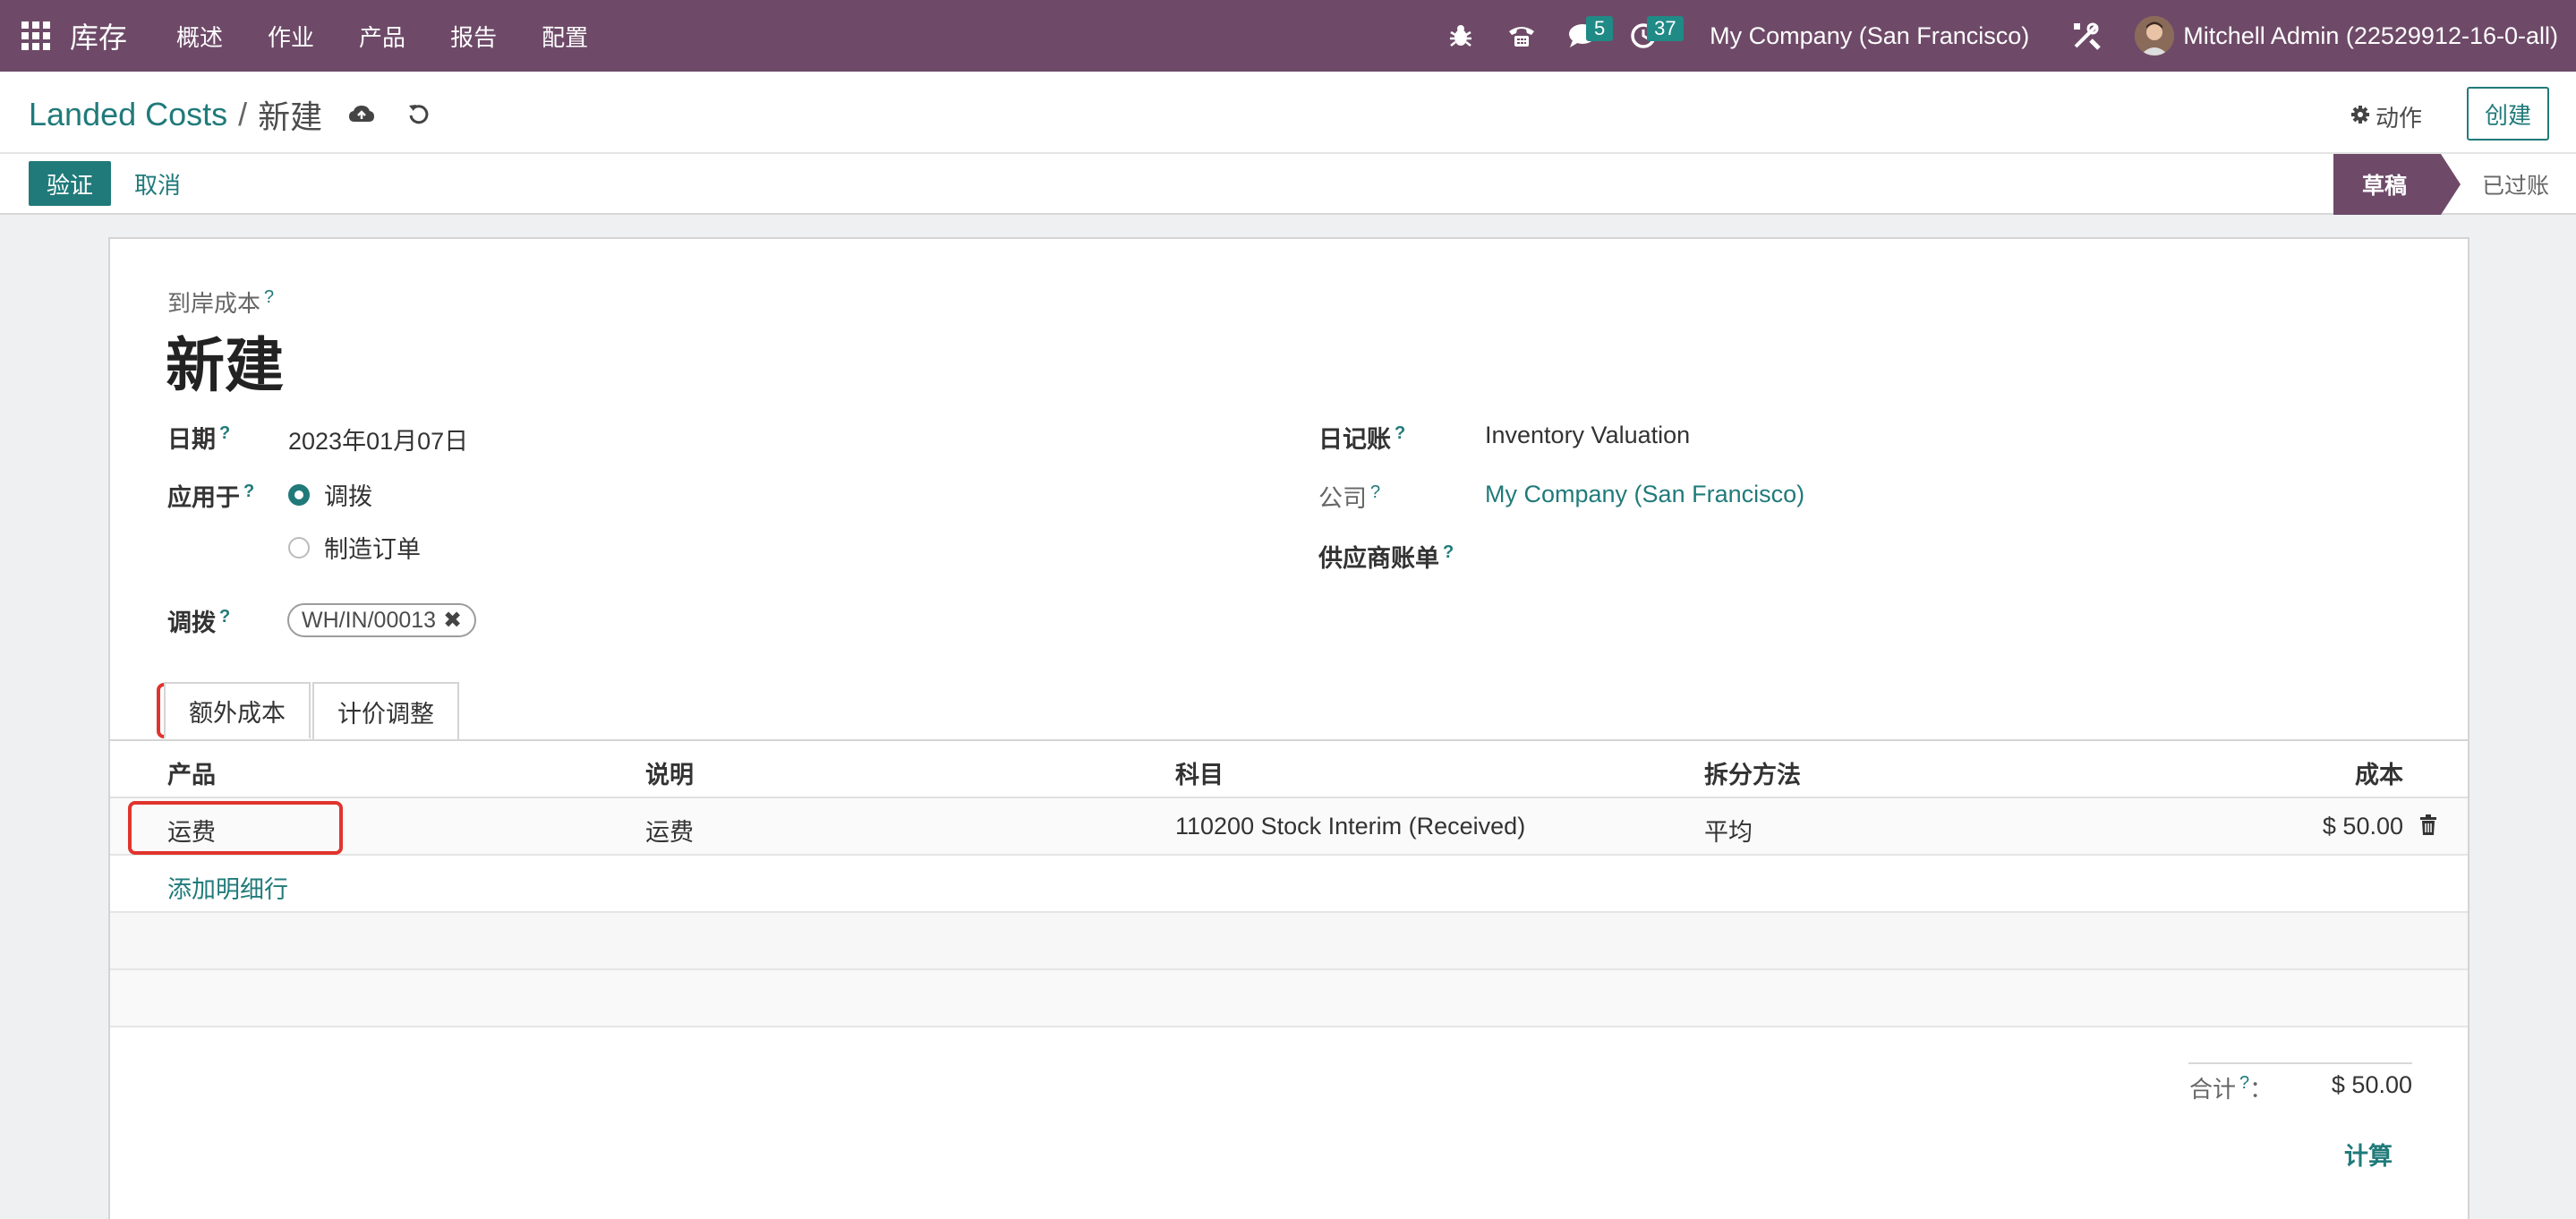 This screenshot has width=2576, height=1219. Describe the element at coordinates (669, 830) in the screenshot. I see `cell-description: 运费` at that location.